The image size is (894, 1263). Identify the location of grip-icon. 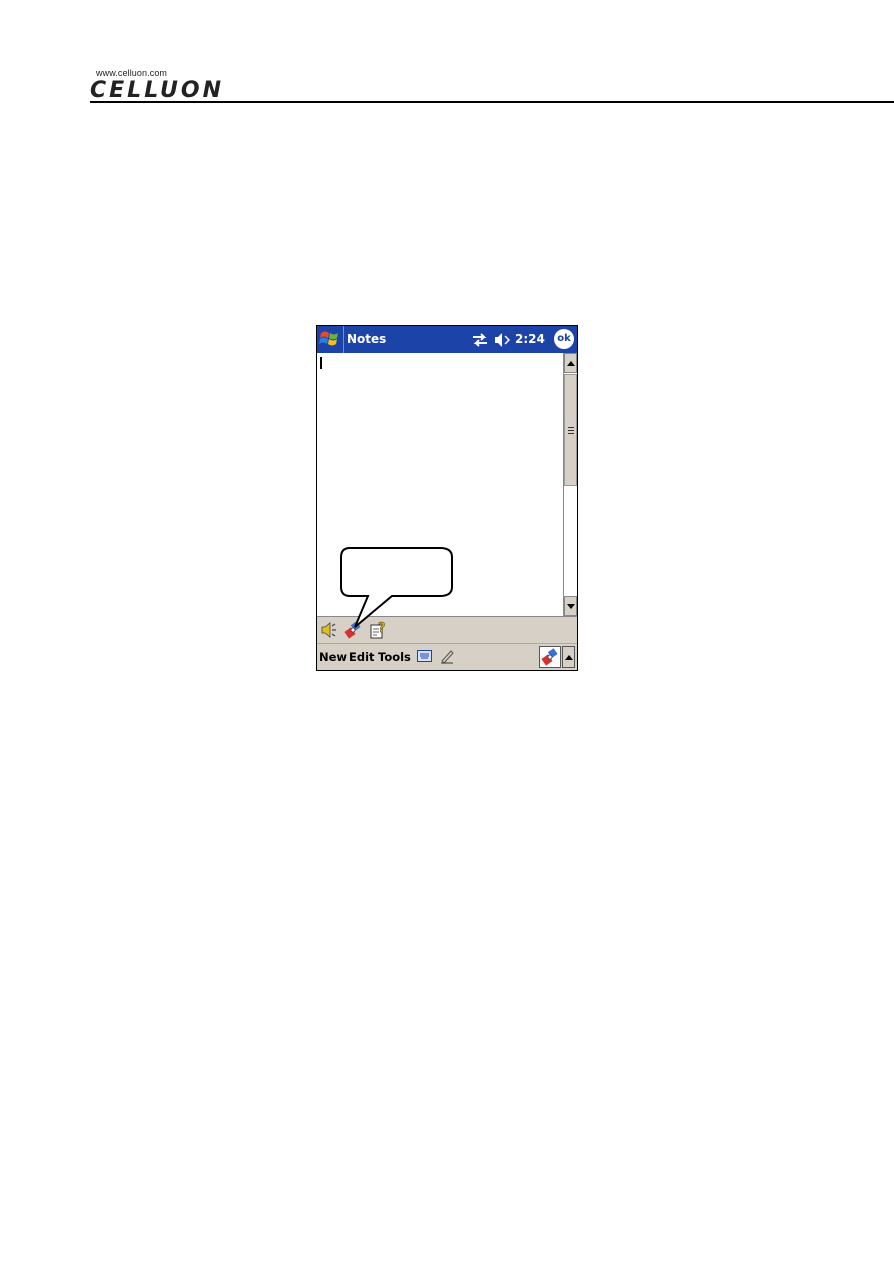
(571, 431).